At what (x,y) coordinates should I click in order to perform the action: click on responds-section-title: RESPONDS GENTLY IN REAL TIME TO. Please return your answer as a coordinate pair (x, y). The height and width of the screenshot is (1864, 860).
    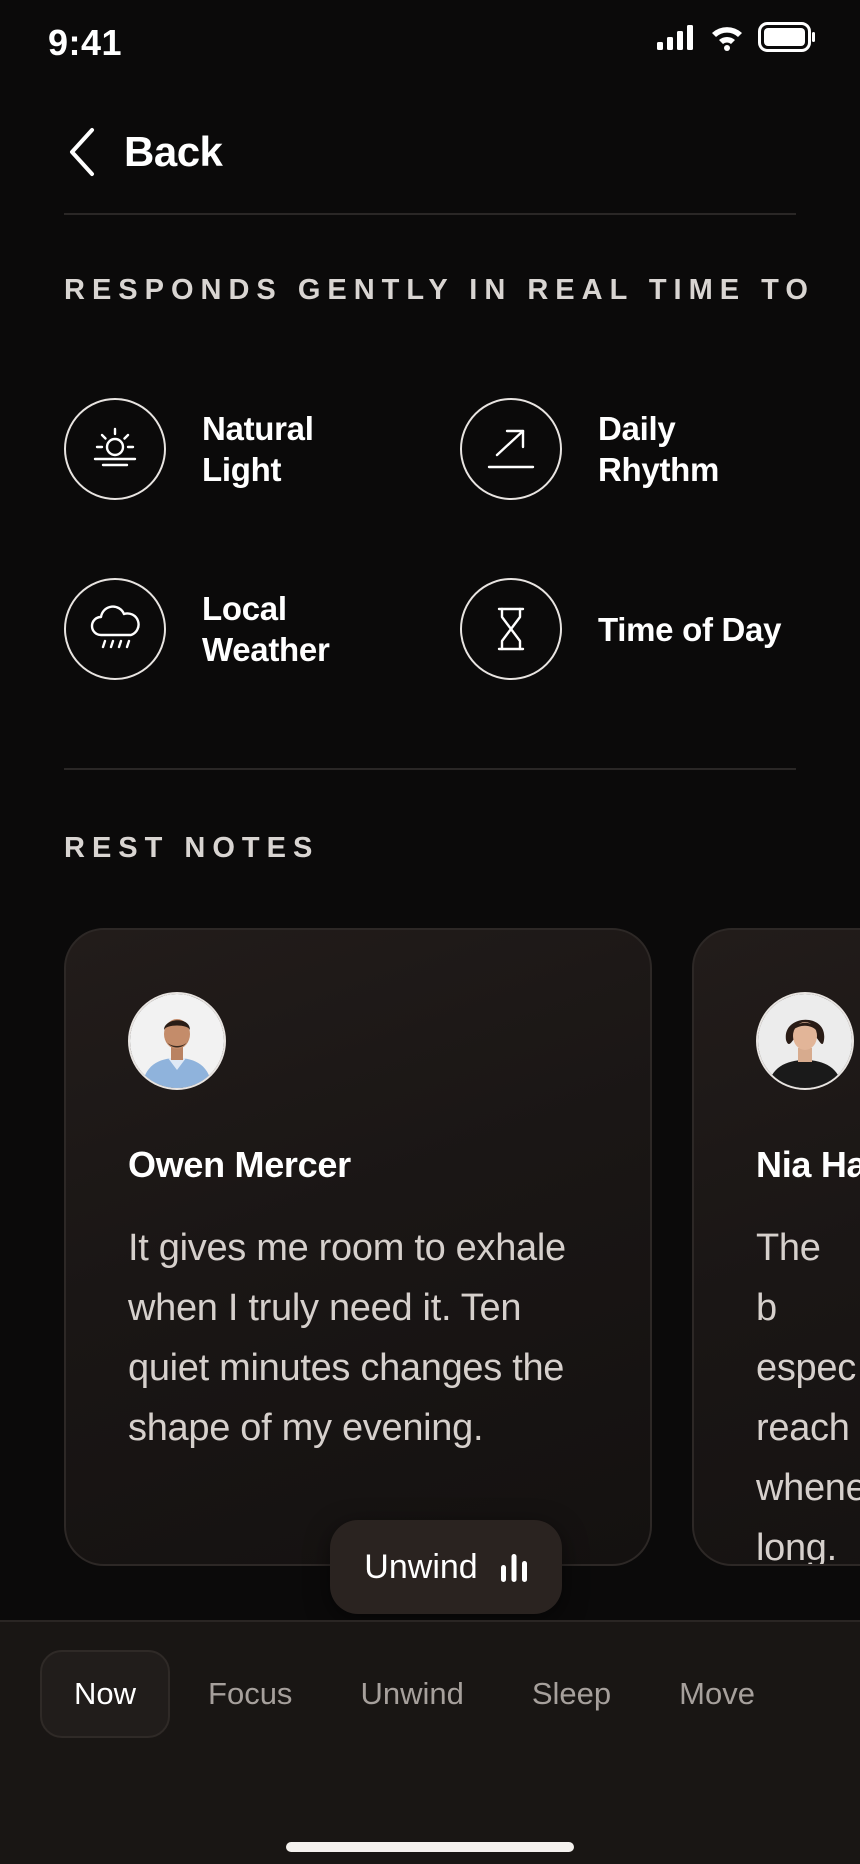
    Looking at the image, I should click on (439, 290).